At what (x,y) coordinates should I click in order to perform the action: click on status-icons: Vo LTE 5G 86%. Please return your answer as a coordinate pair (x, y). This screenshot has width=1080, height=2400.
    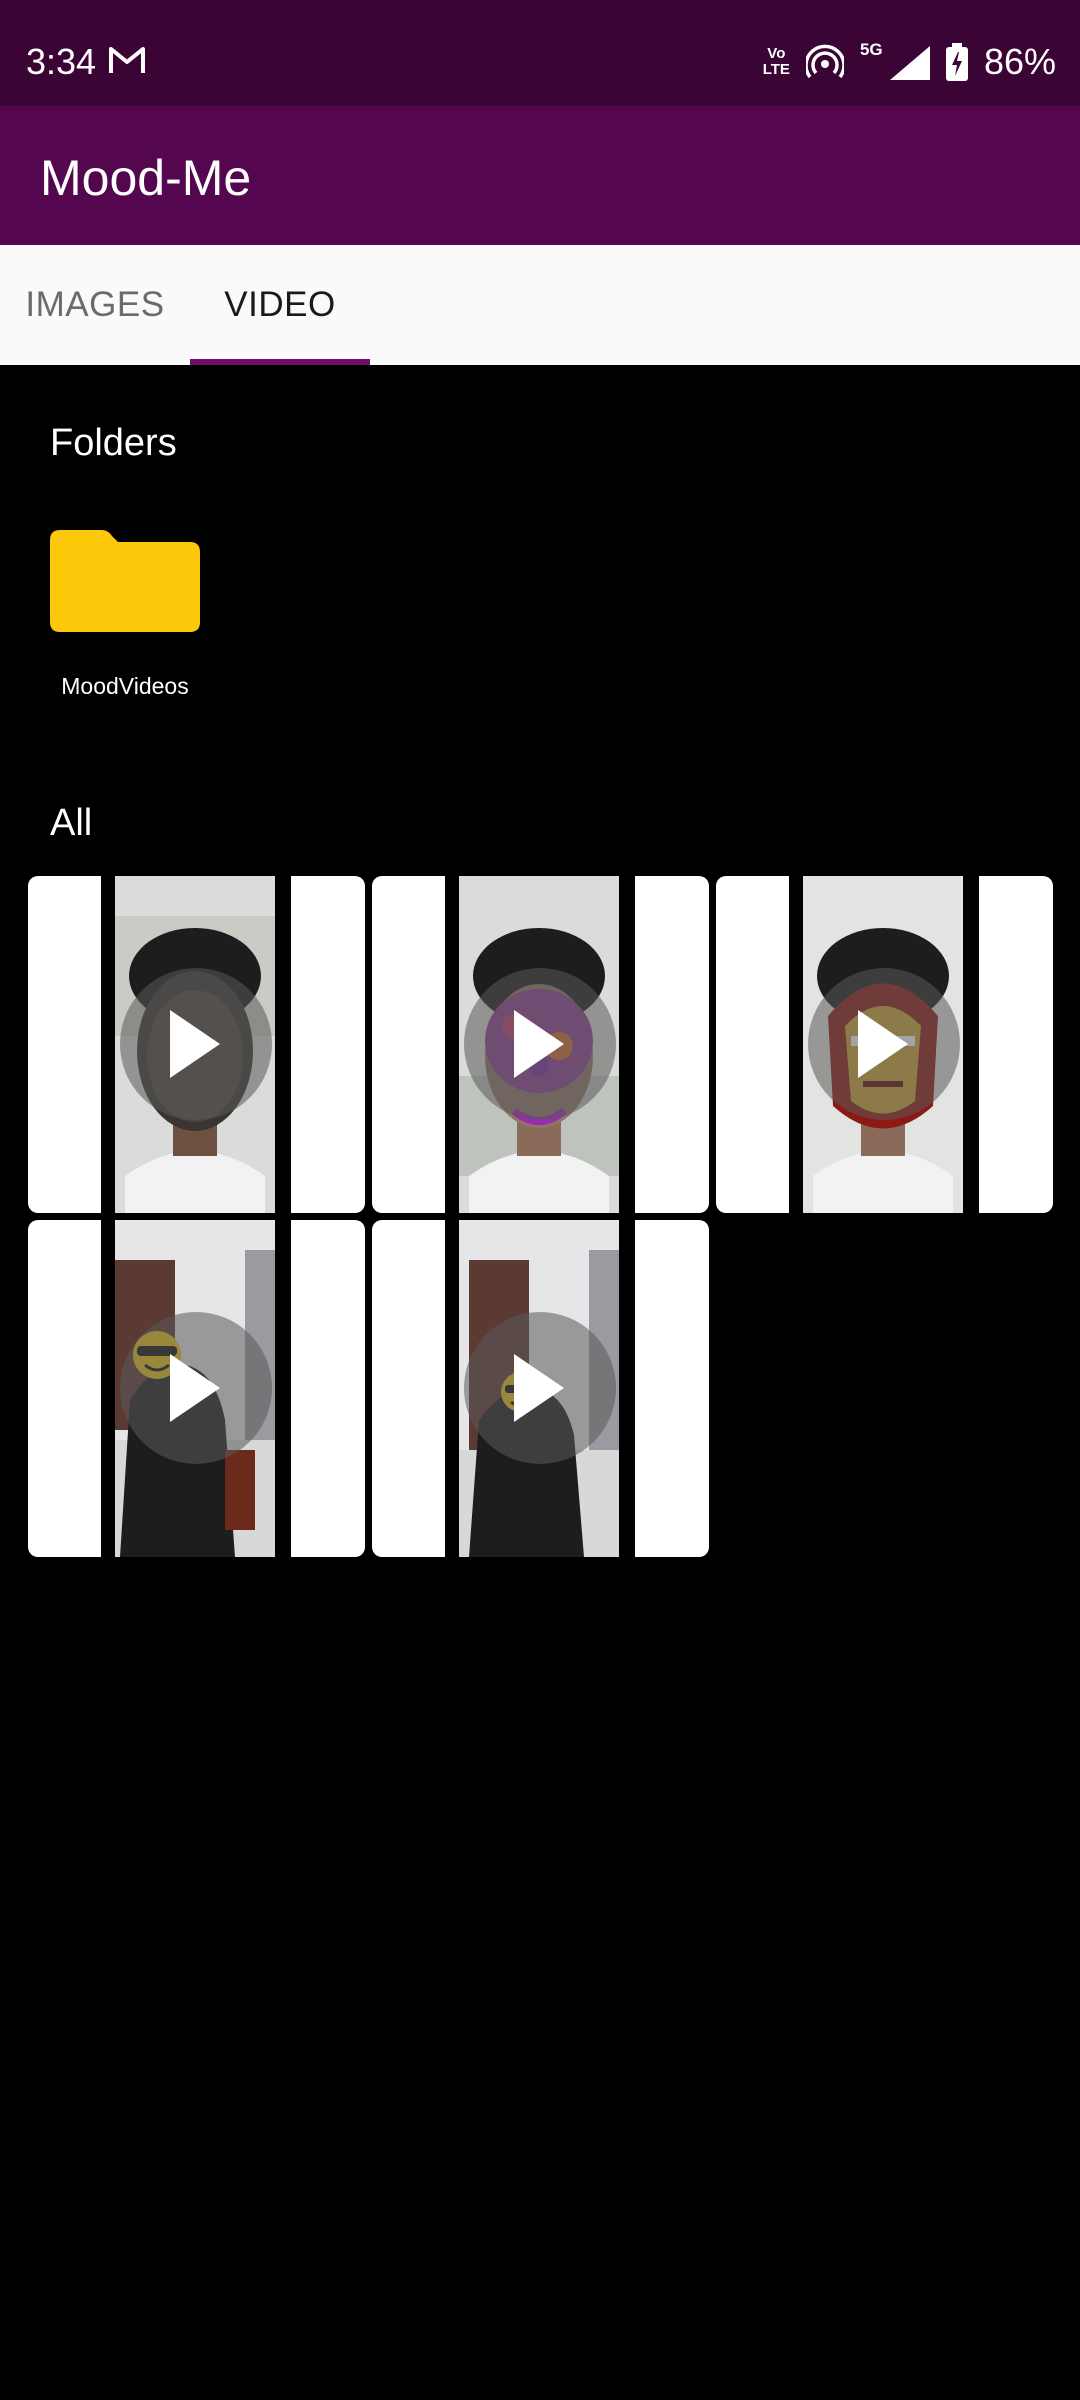
    Looking at the image, I should click on (909, 62).